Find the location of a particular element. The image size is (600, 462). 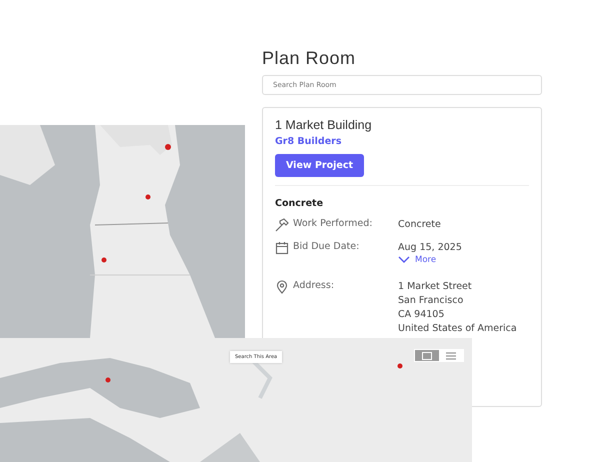

field-label: Bid Due Date: is located at coordinates (326, 246).